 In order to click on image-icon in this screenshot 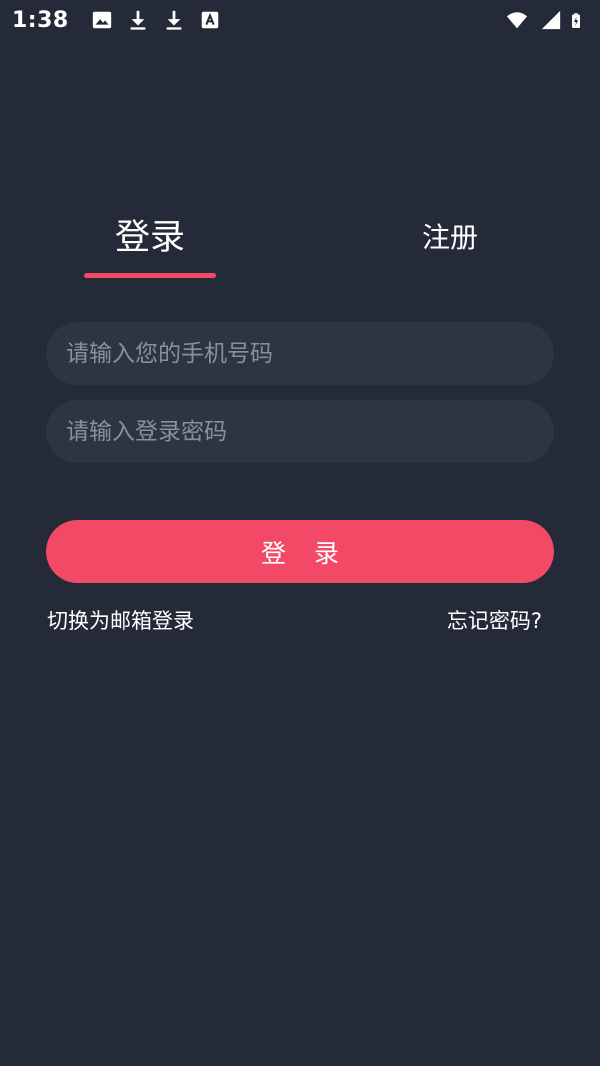, I will do `click(101, 20)`.